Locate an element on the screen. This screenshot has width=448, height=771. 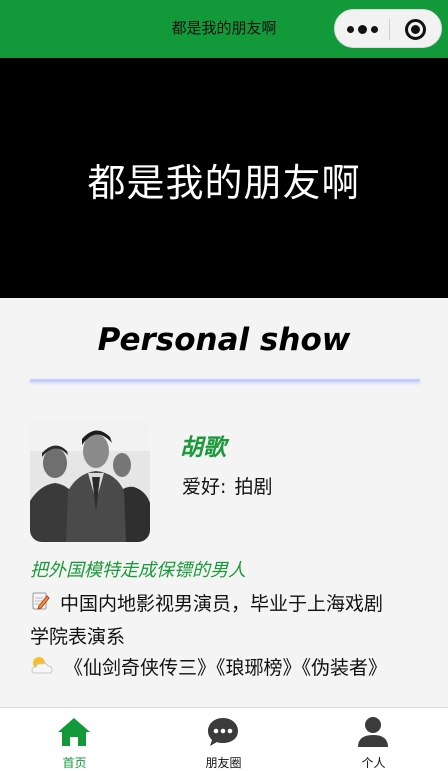
bio-text-2: 《仙剑奇侠传三》《琅琊榜》《伪装者》 is located at coordinates (226, 668).